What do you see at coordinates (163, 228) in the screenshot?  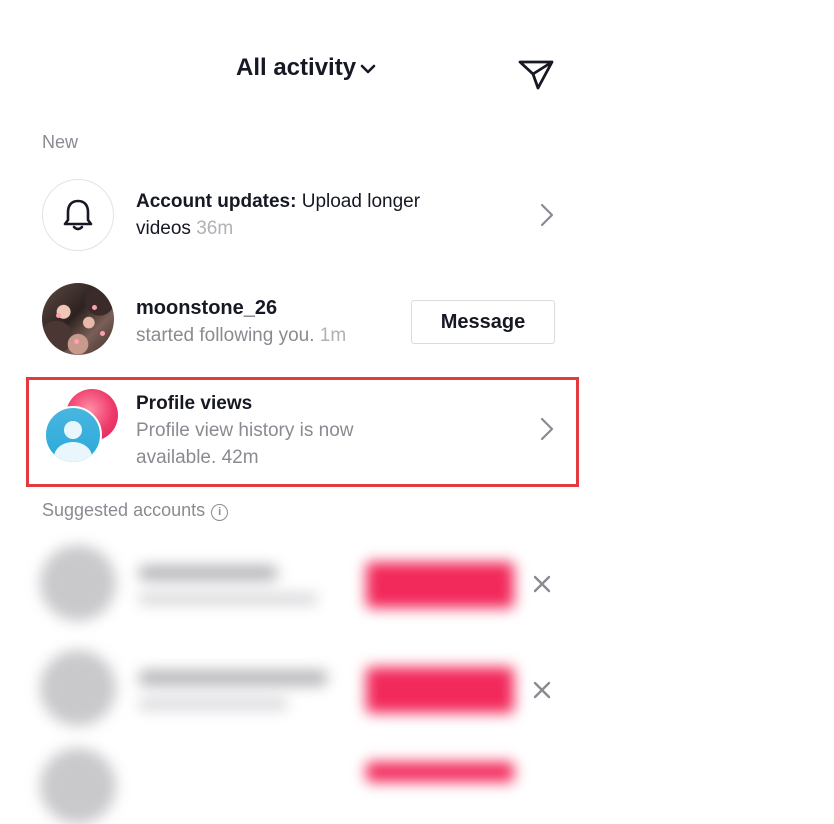 I see `account-updates-message-line2: videos` at bounding box center [163, 228].